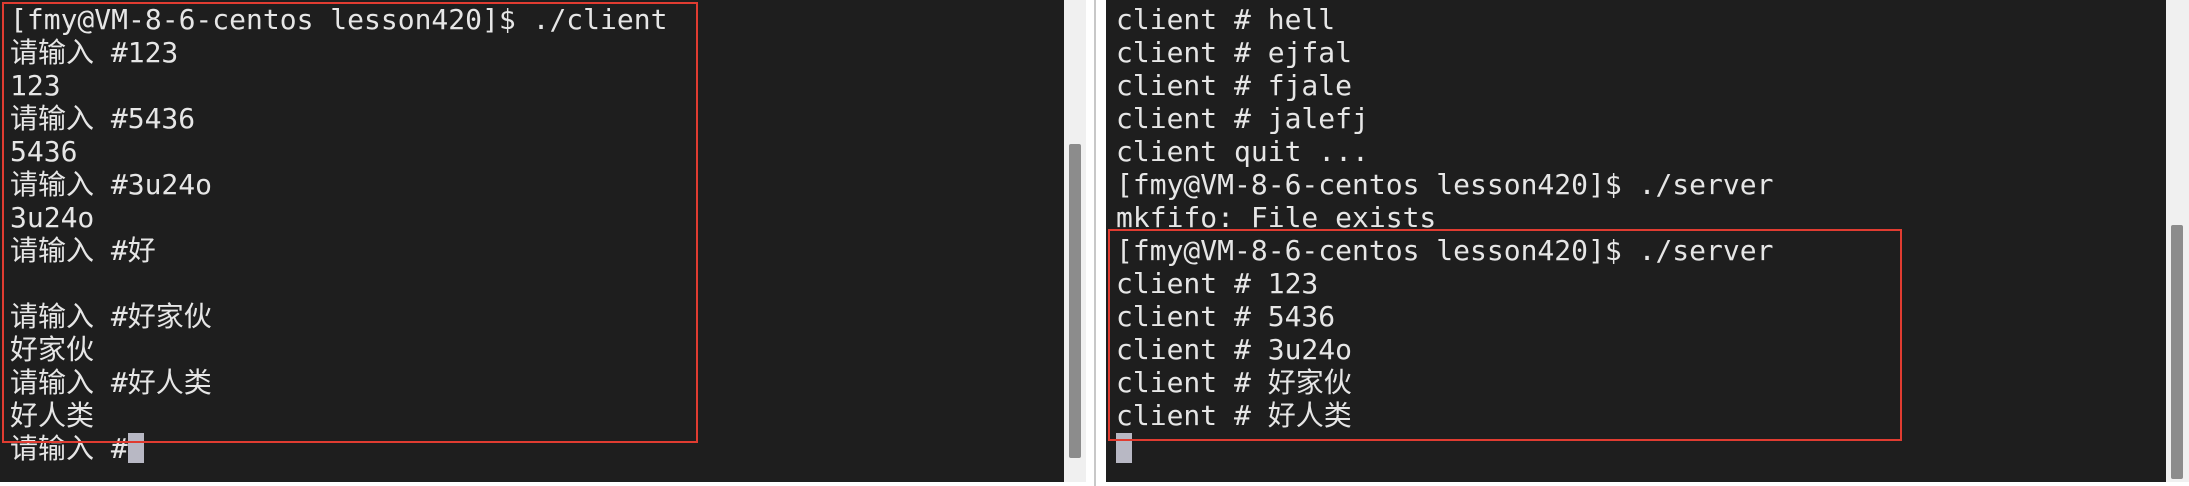 The width and height of the screenshot is (2189, 486). Describe the element at coordinates (111, 316) in the screenshot. I see `terminal-line: 请输入 #好家伙` at that location.